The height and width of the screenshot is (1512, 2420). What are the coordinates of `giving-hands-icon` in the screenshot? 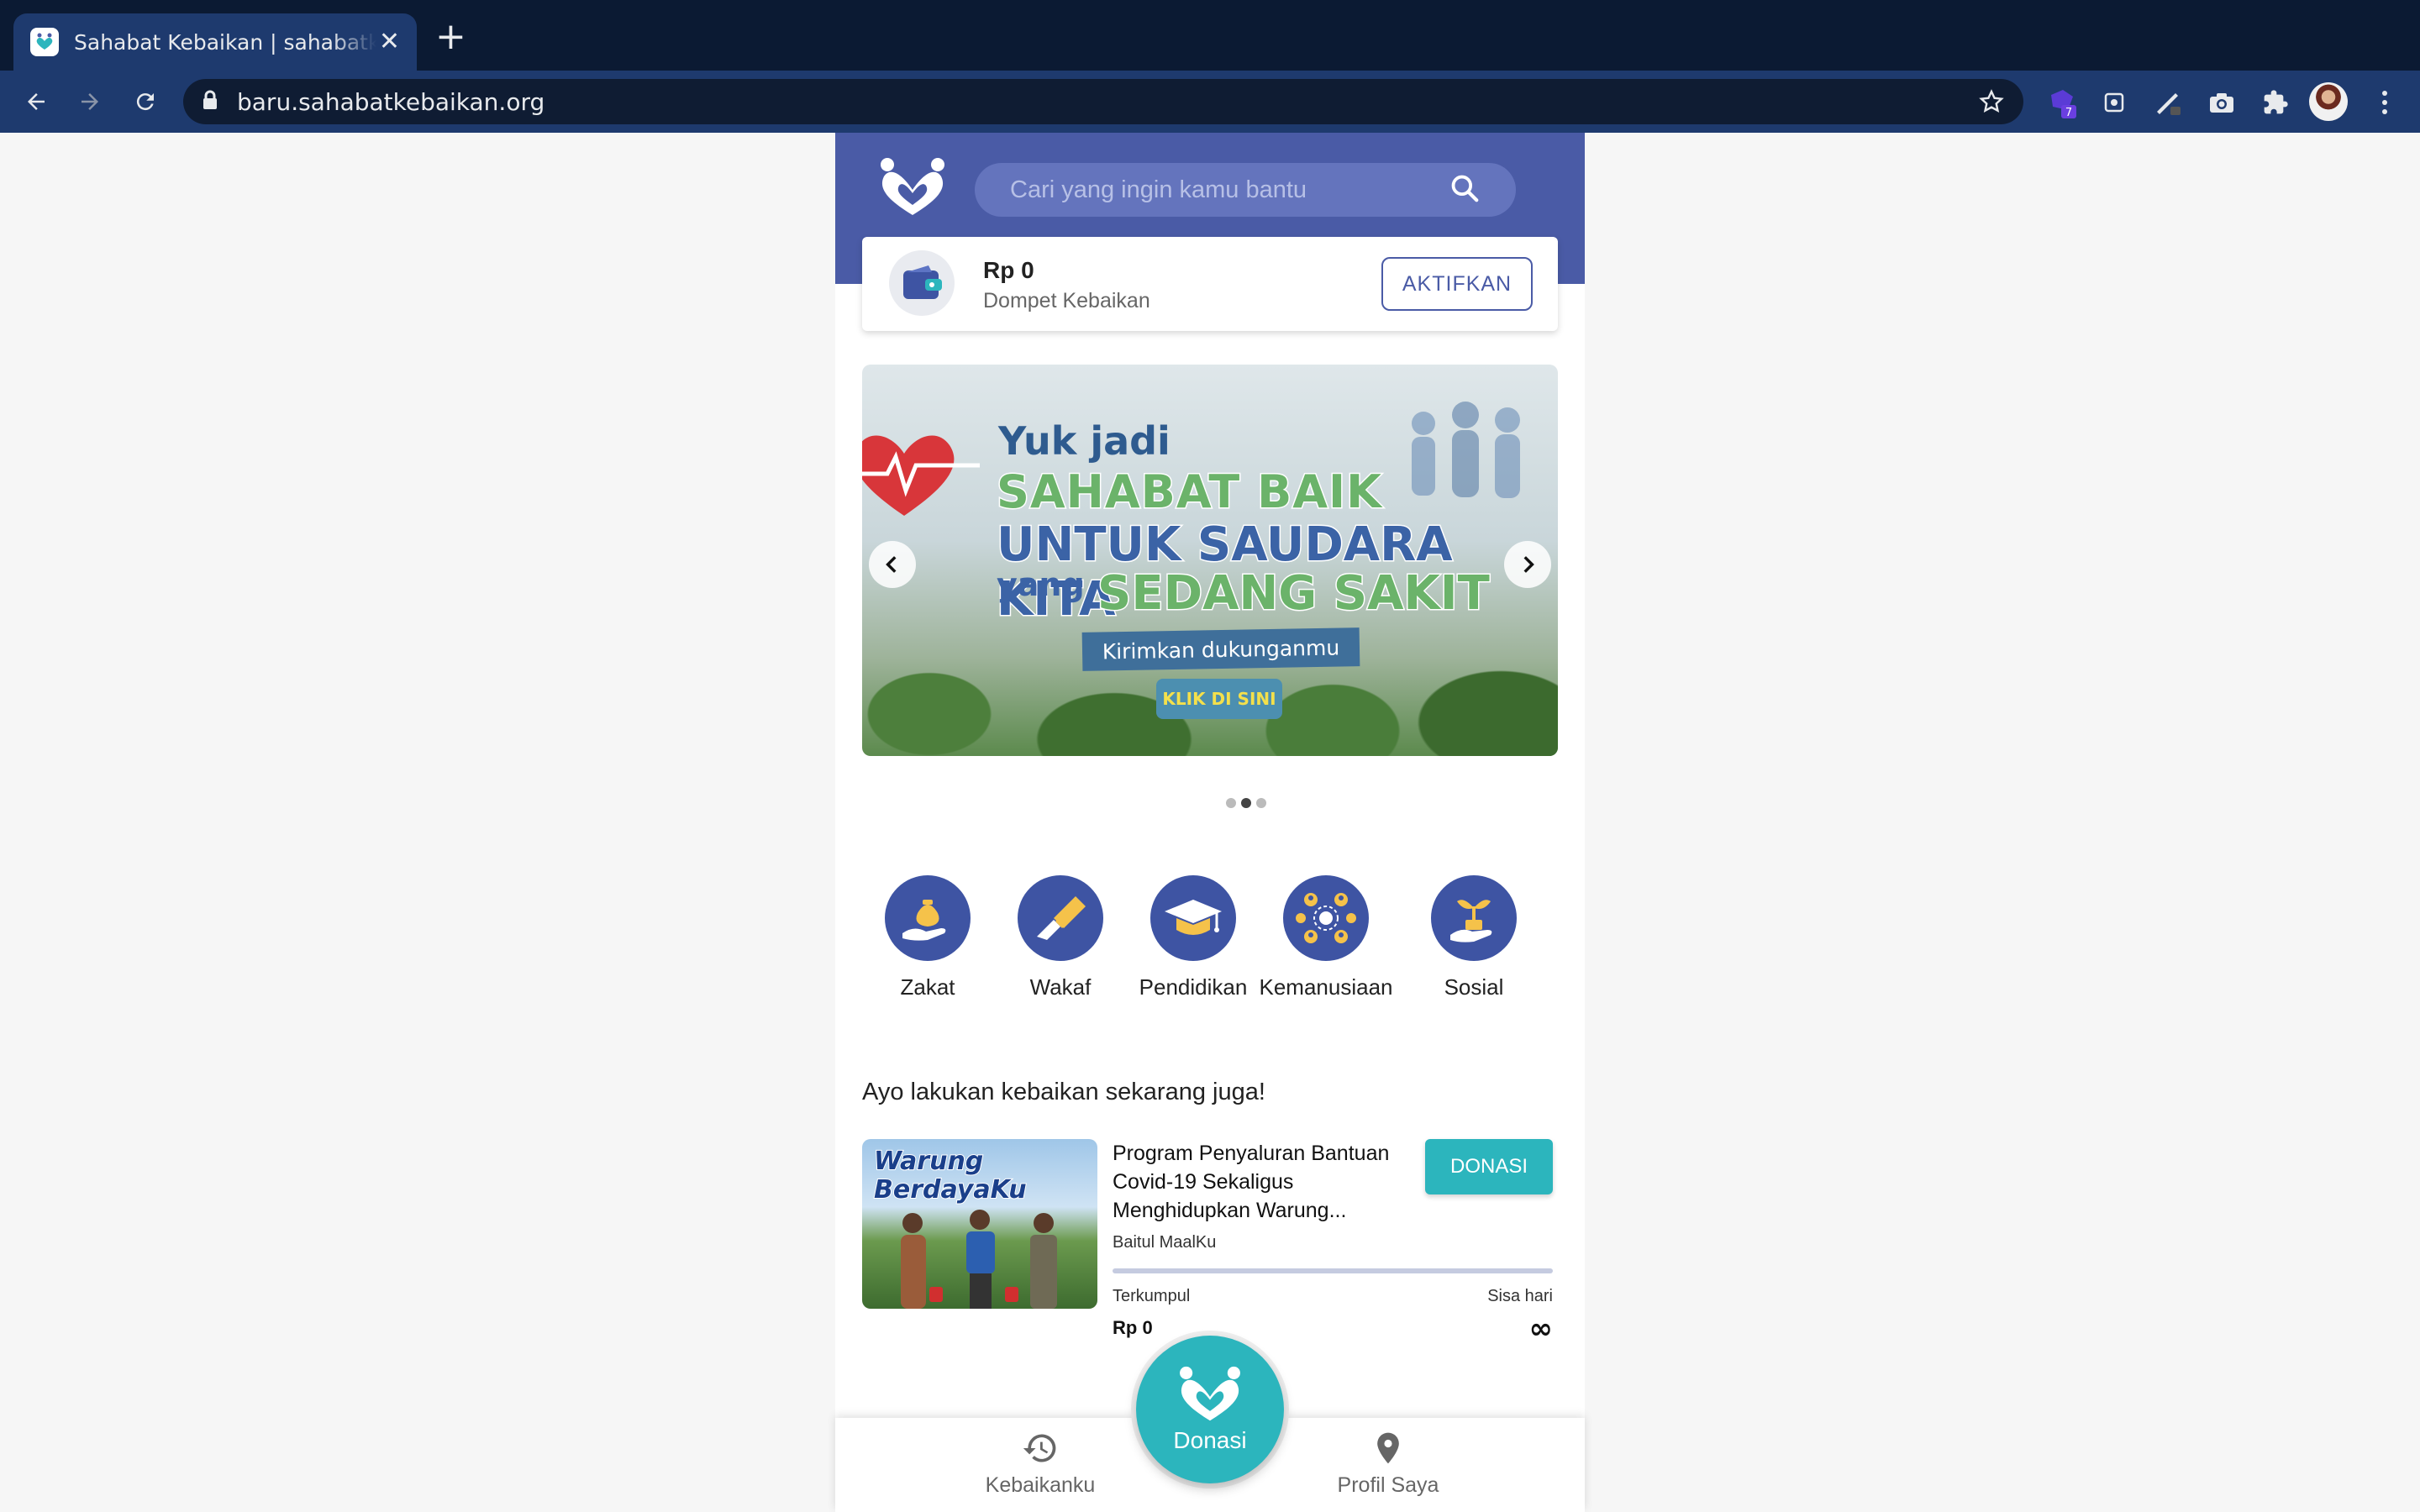 It's located at (1060, 918).